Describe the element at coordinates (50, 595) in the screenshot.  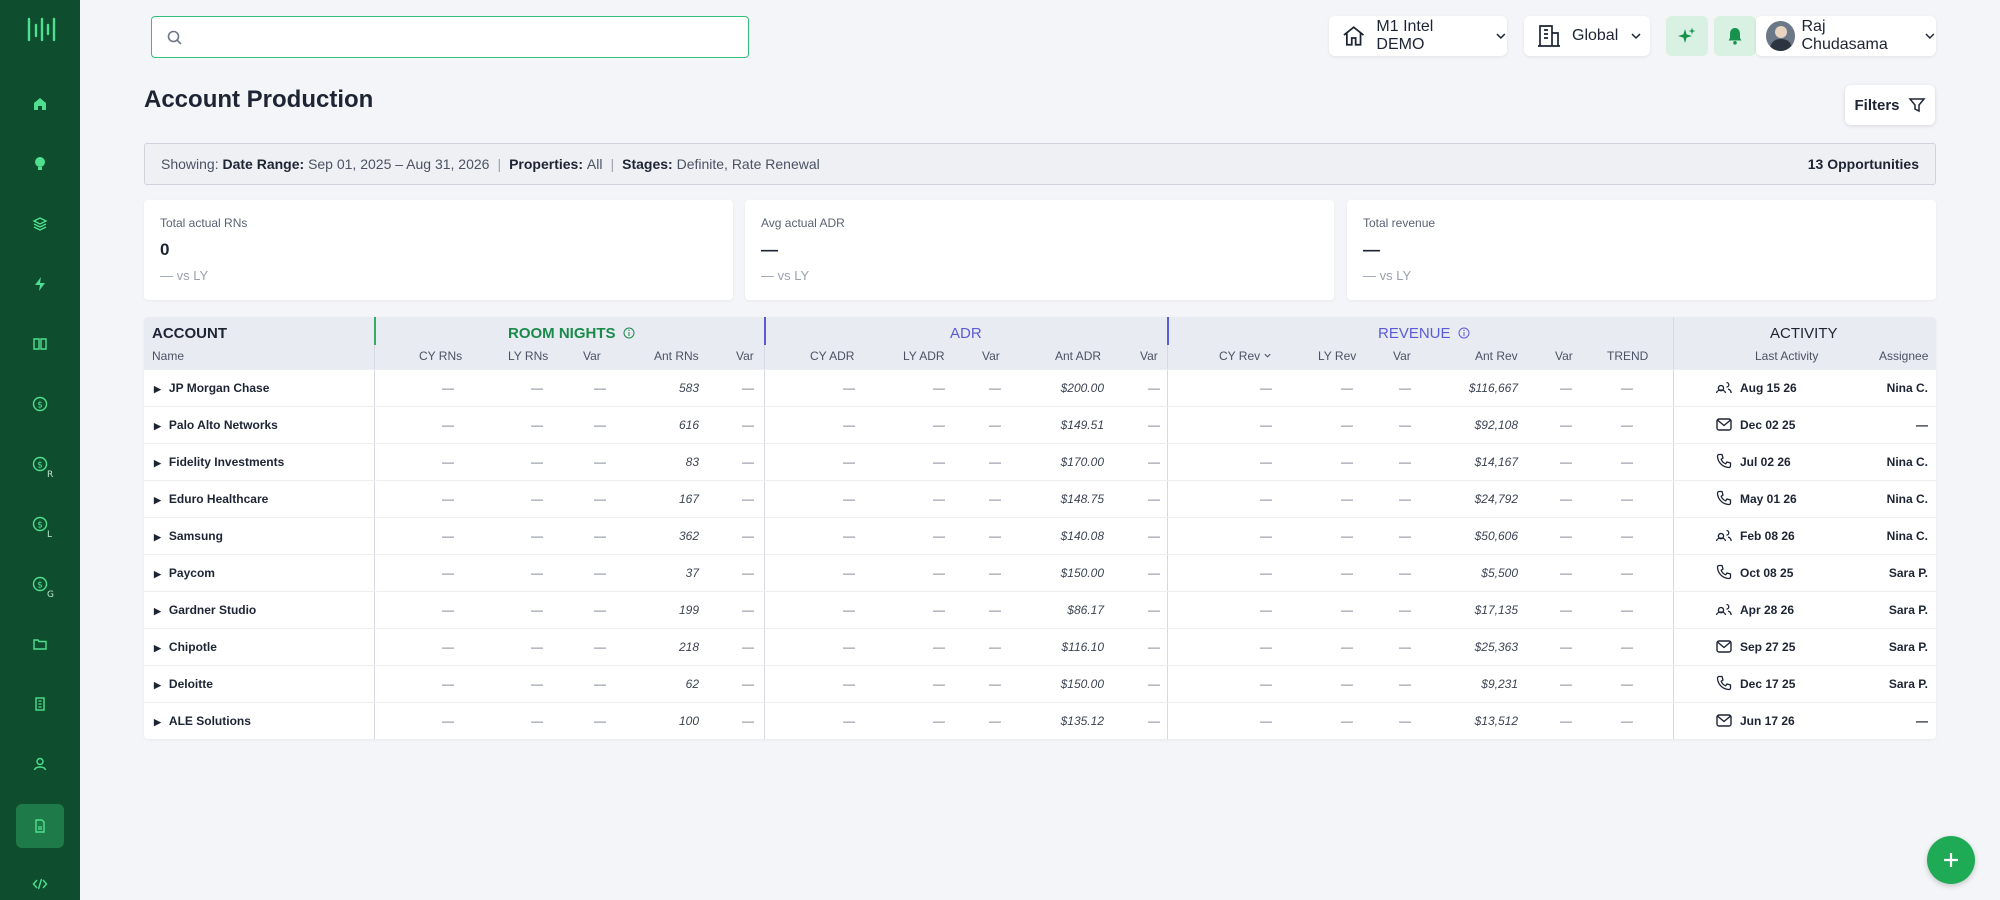
I see `sidebar-sub-g: G` at that location.